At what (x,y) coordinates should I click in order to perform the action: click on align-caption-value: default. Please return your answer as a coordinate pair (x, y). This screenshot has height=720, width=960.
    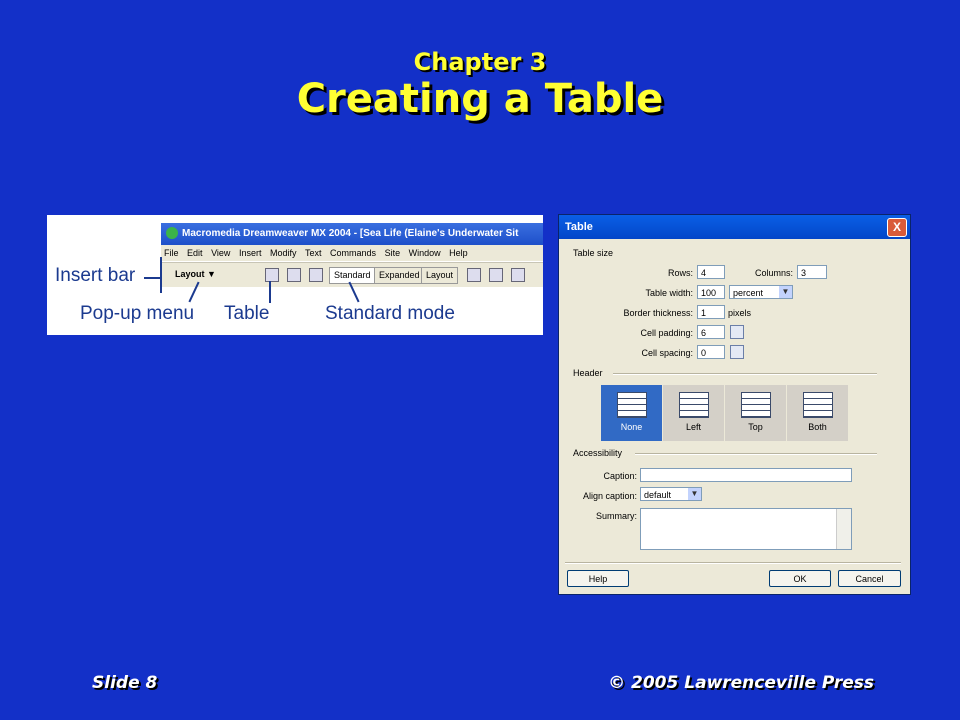
    Looking at the image, I should click on (658, 495).